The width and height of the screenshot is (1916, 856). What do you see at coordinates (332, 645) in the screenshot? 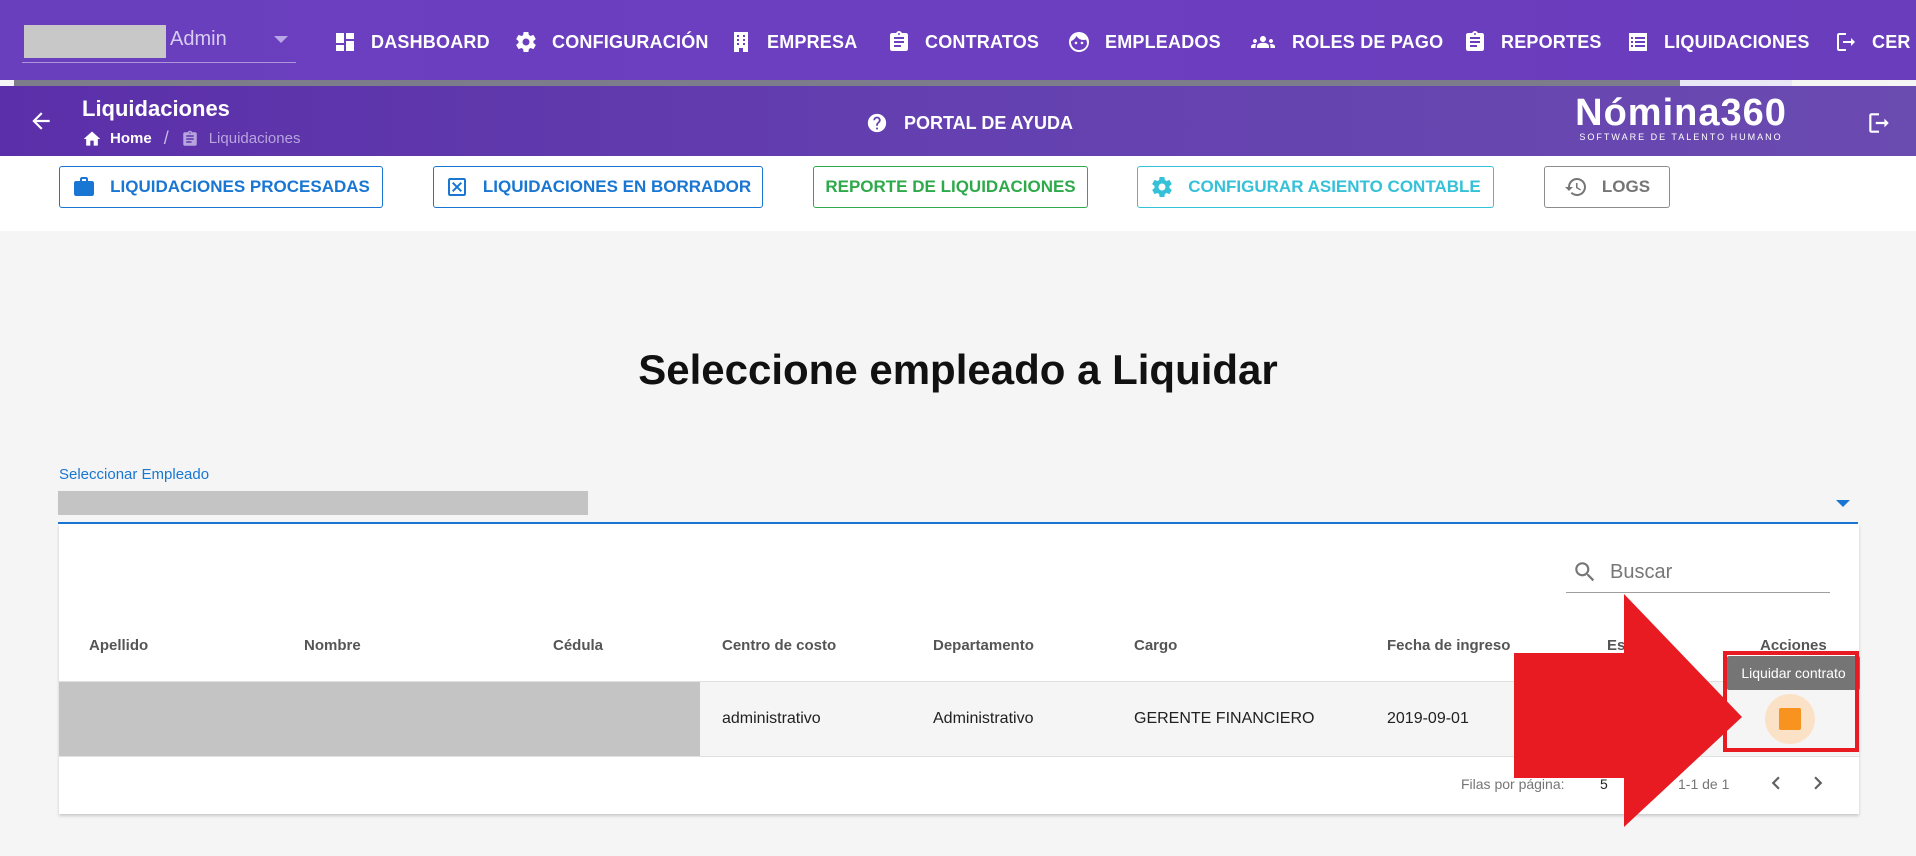
I see `column-header-nombre: Nombre` at bounding box center [332, 645].